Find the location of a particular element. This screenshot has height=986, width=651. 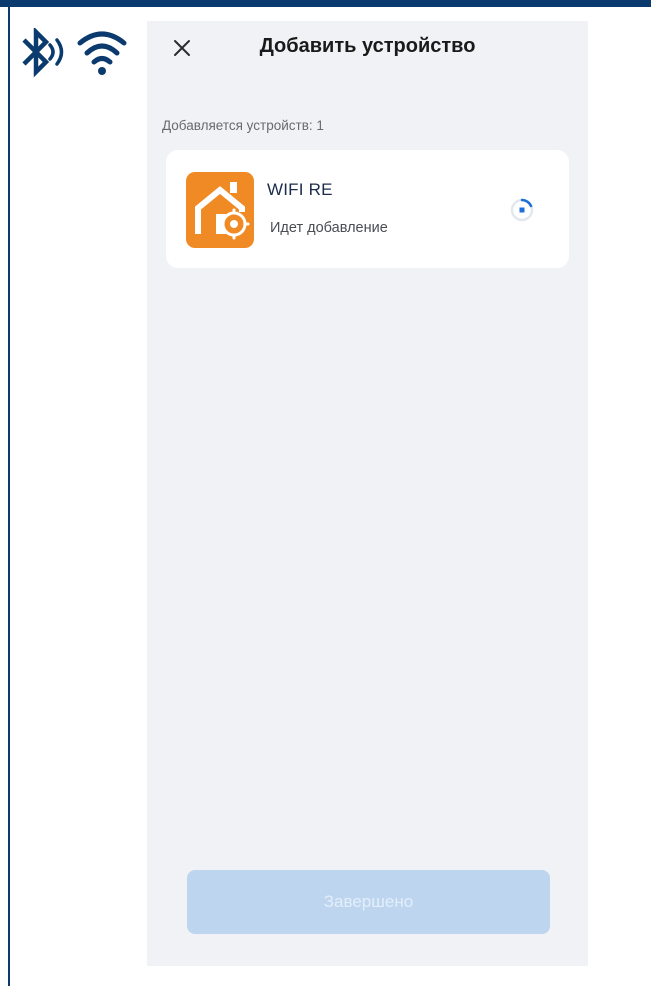

top-frame-bar is located at coordinates (325, 3).